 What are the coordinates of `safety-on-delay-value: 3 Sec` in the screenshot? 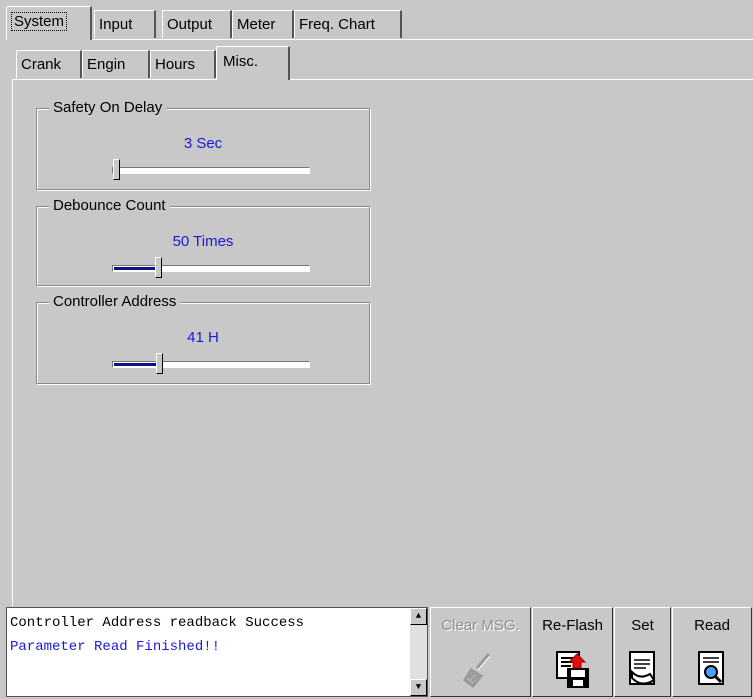 It's located at (203, 143).